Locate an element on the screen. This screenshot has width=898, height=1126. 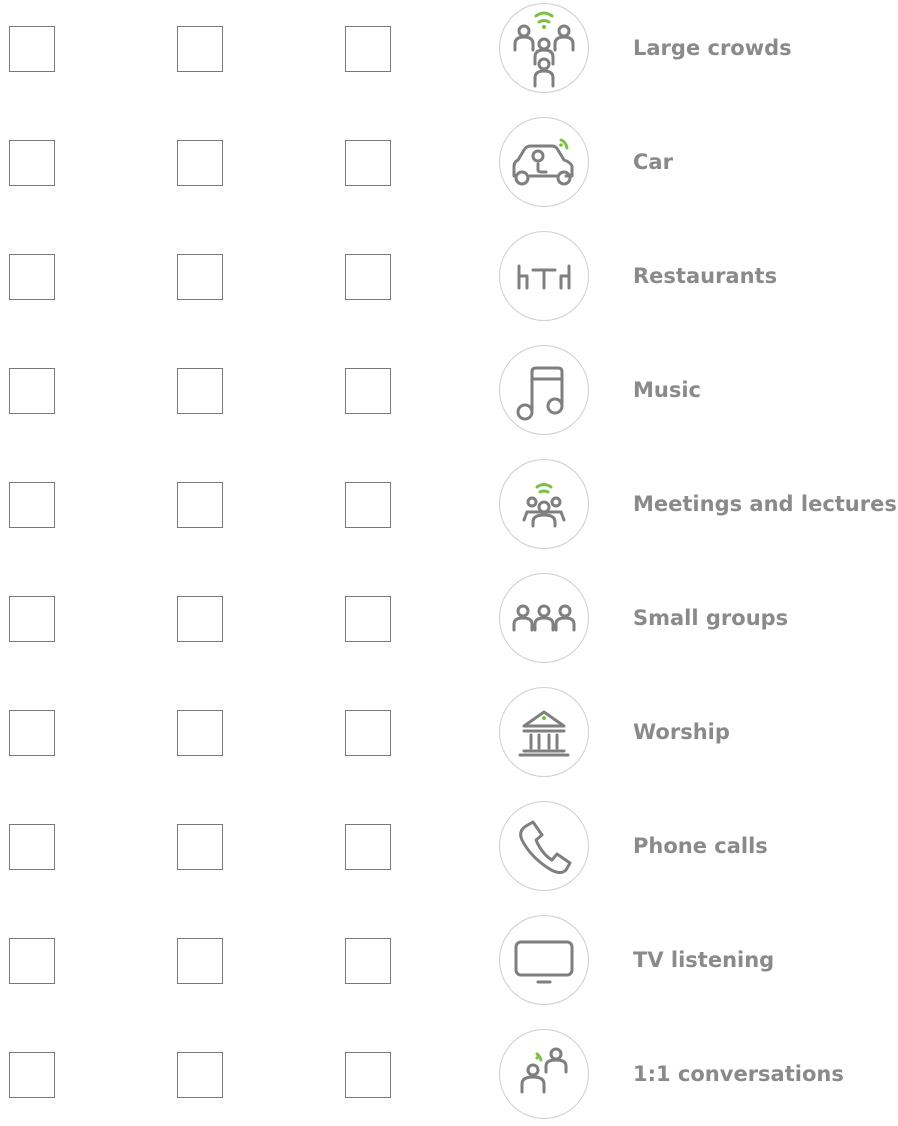
situation-label: Phone calls is located at coordinates (700, 846).